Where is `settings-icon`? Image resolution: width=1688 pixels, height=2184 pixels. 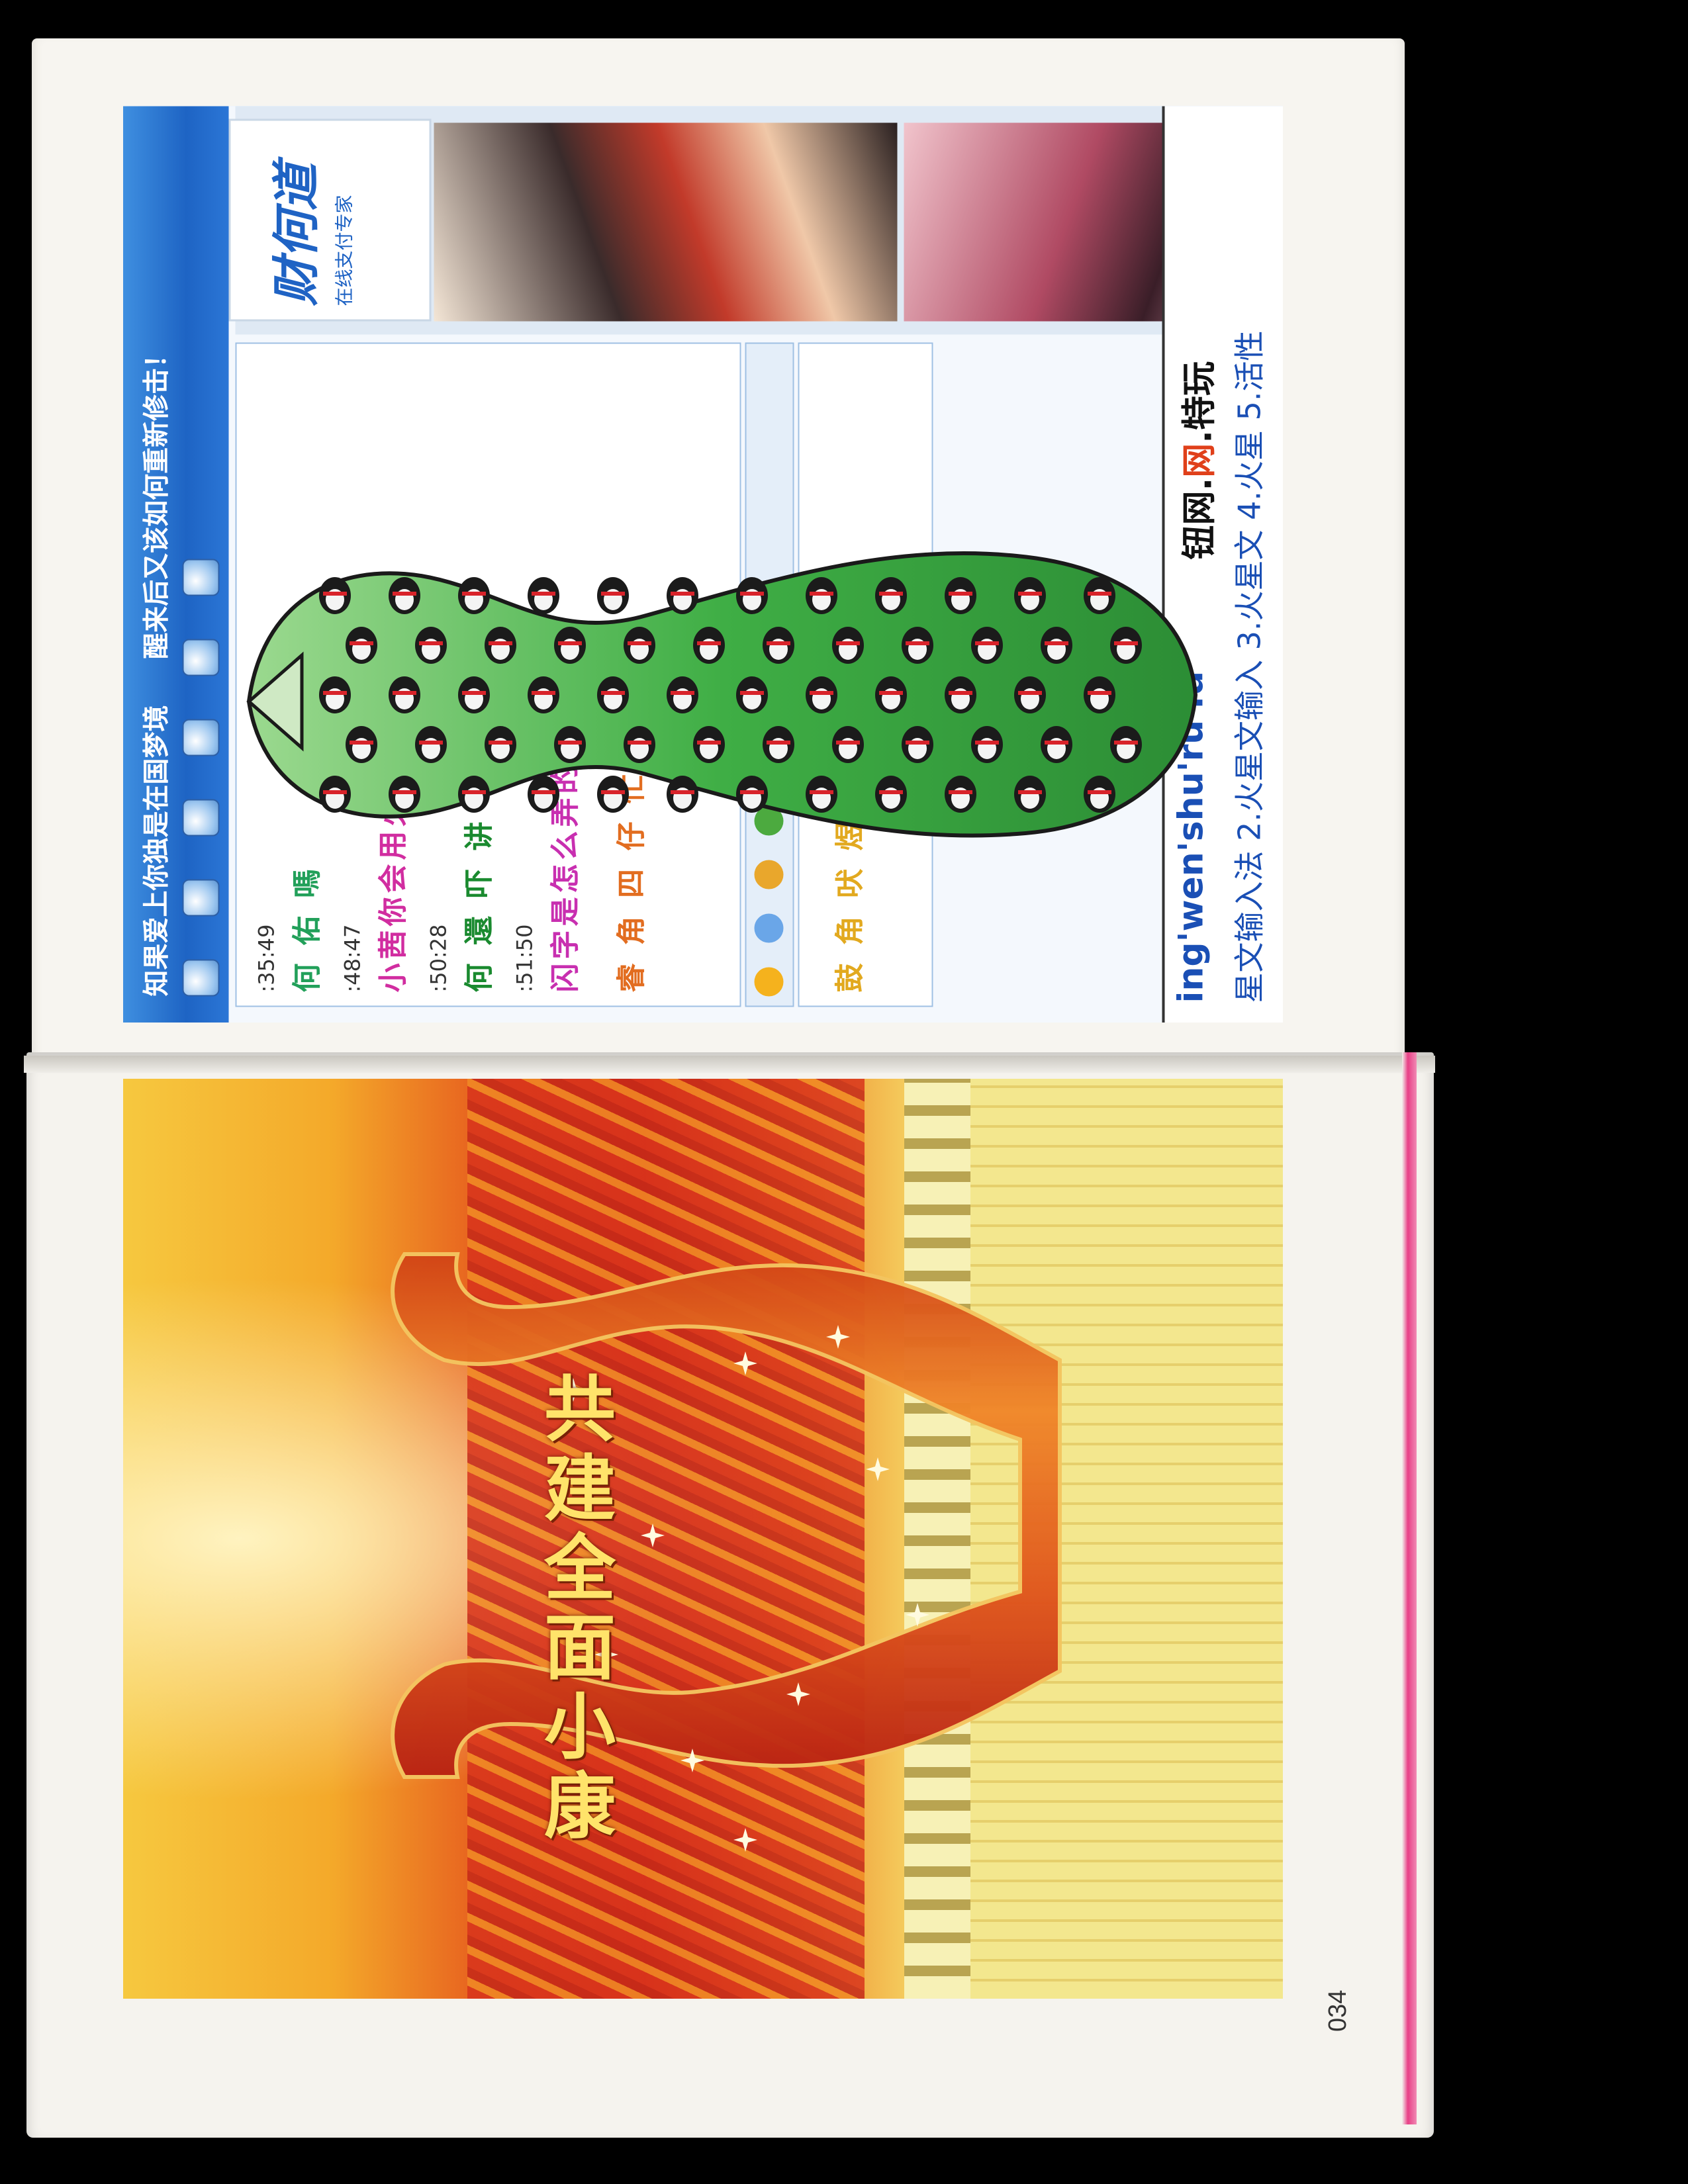 settings-icon is located at coordinates (201, 577).